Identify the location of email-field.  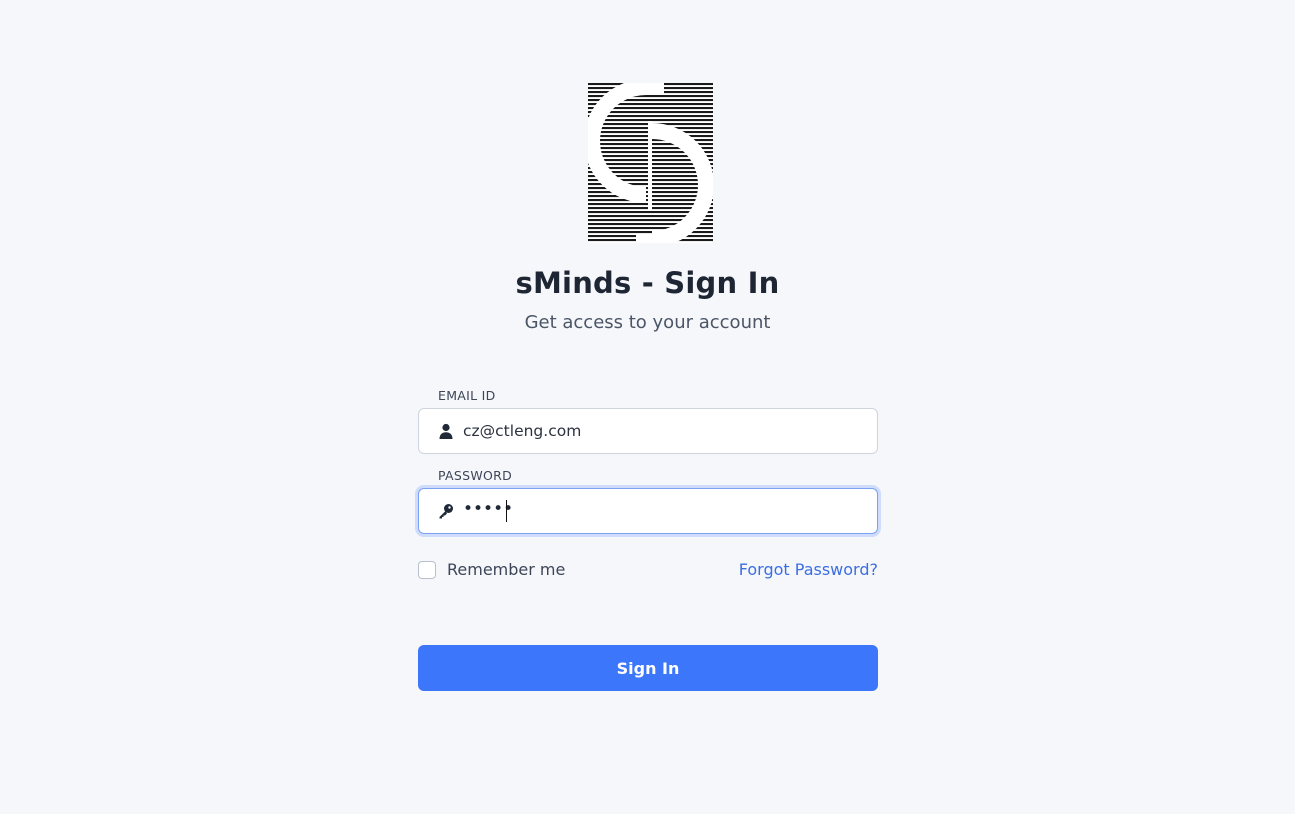
(648, 431).